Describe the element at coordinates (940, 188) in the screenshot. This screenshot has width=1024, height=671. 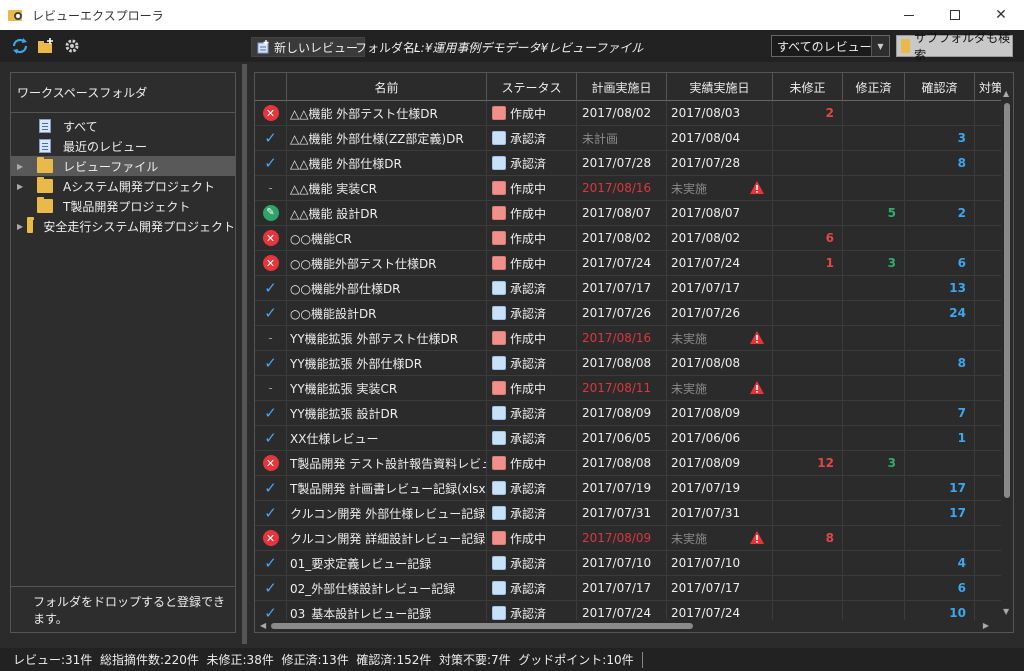
I see `confirmed-count` at that location.